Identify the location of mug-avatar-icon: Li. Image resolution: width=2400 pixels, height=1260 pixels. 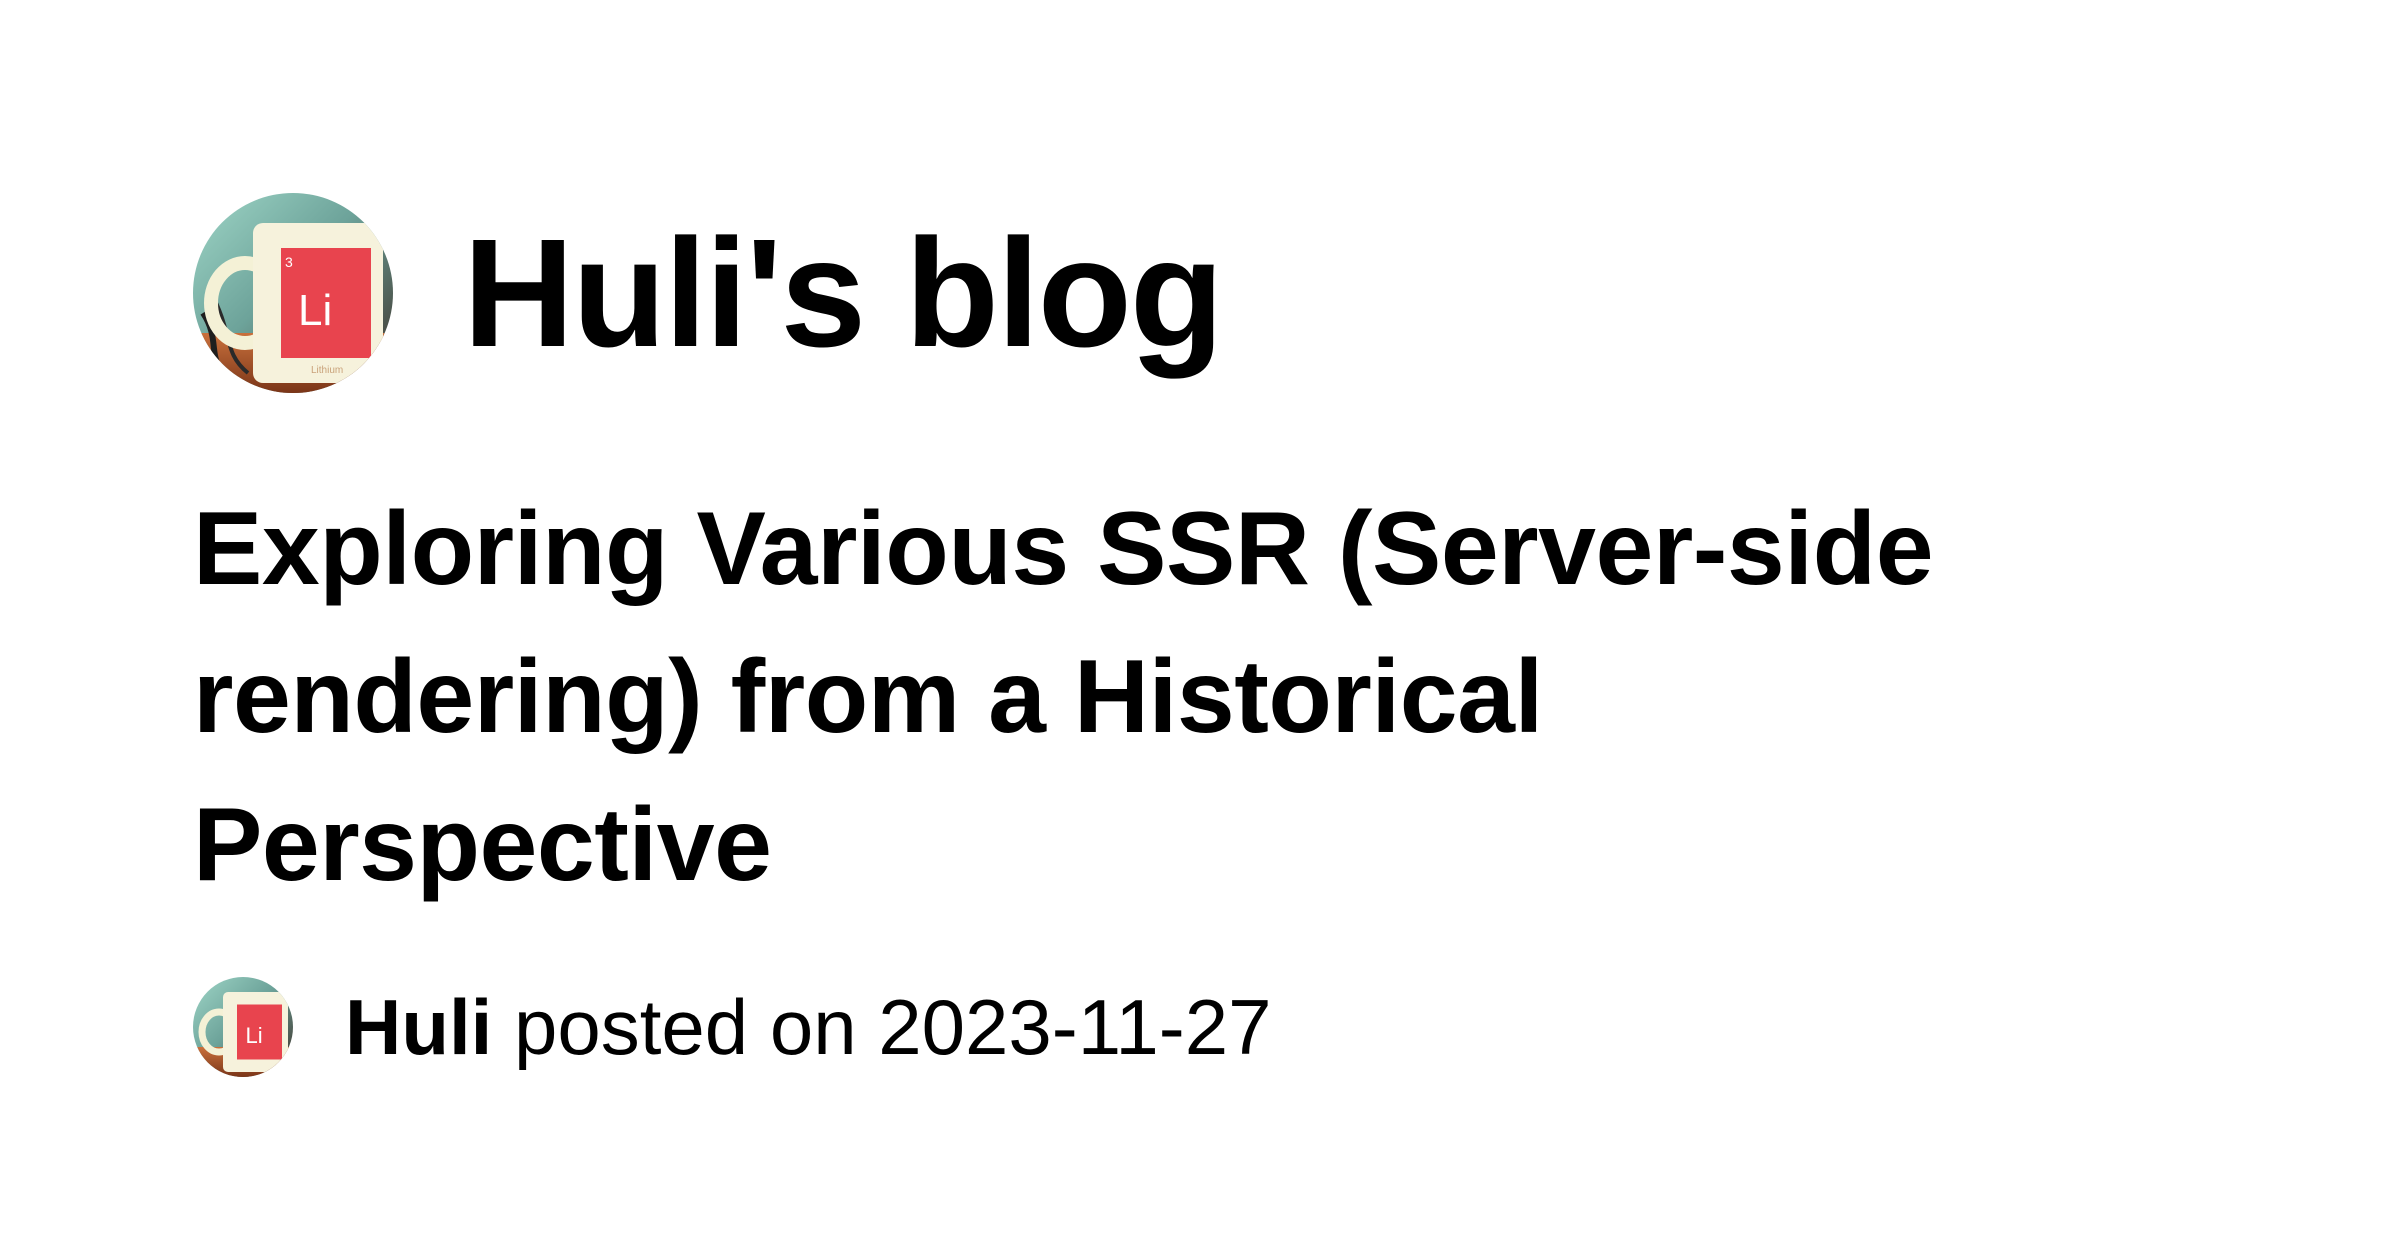
(243, 1027).